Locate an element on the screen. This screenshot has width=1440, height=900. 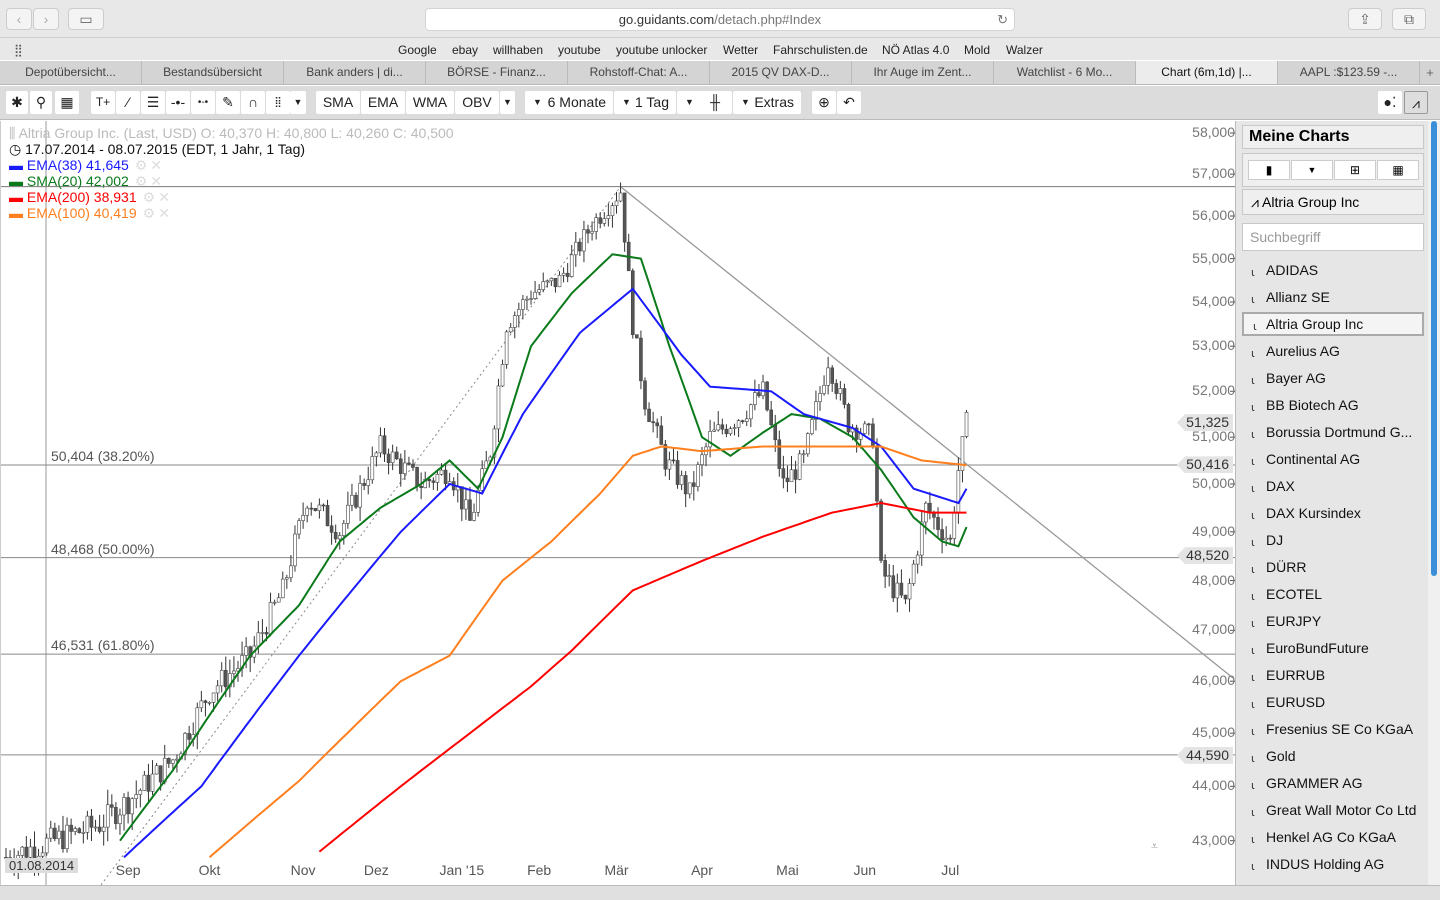
sidebar-toggle-icon: ▭ is located at coordinates (86, 19).